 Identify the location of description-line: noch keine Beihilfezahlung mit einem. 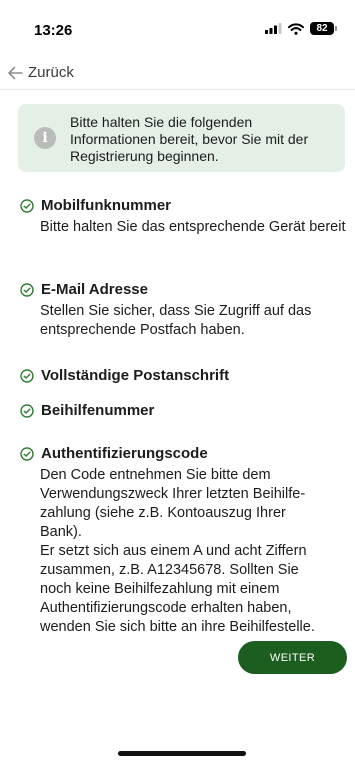
(160, 589).